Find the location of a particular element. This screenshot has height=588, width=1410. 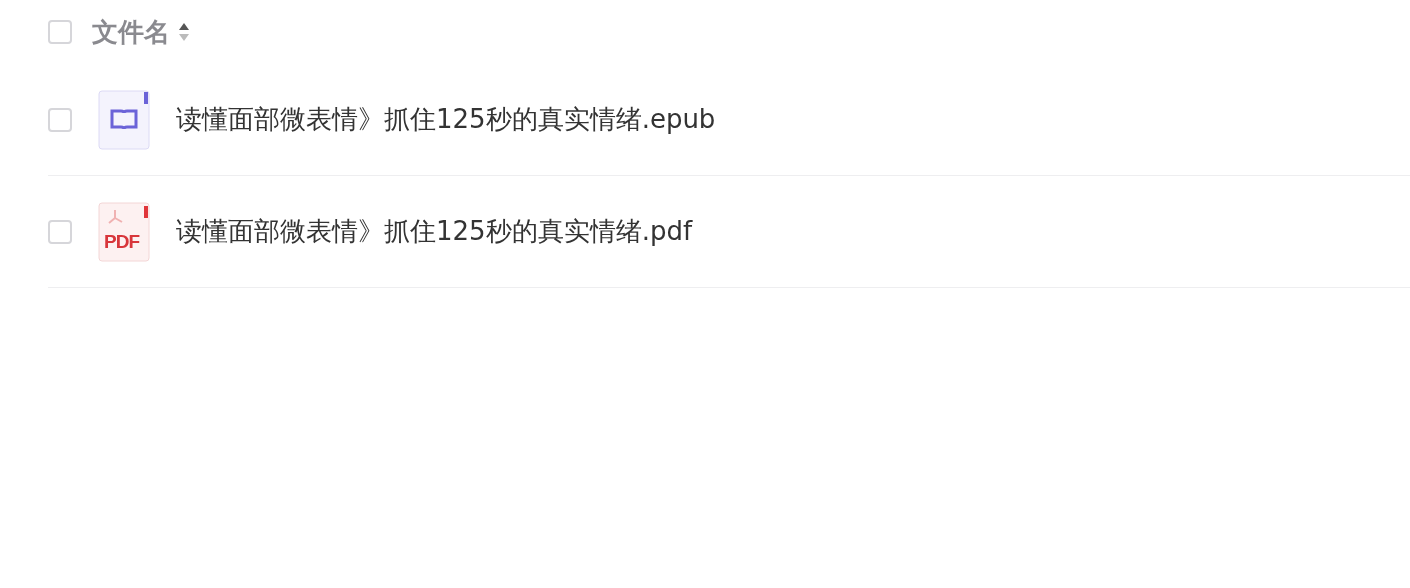

pdf-file-icon: PDF is located at coordinates (124, 231).